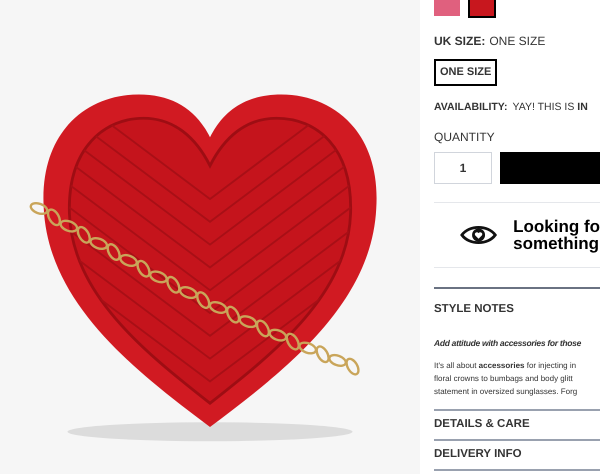 This screenshot has width=600, height=474. I want to click on size-label: UK SIZE:, so click(460, 41).